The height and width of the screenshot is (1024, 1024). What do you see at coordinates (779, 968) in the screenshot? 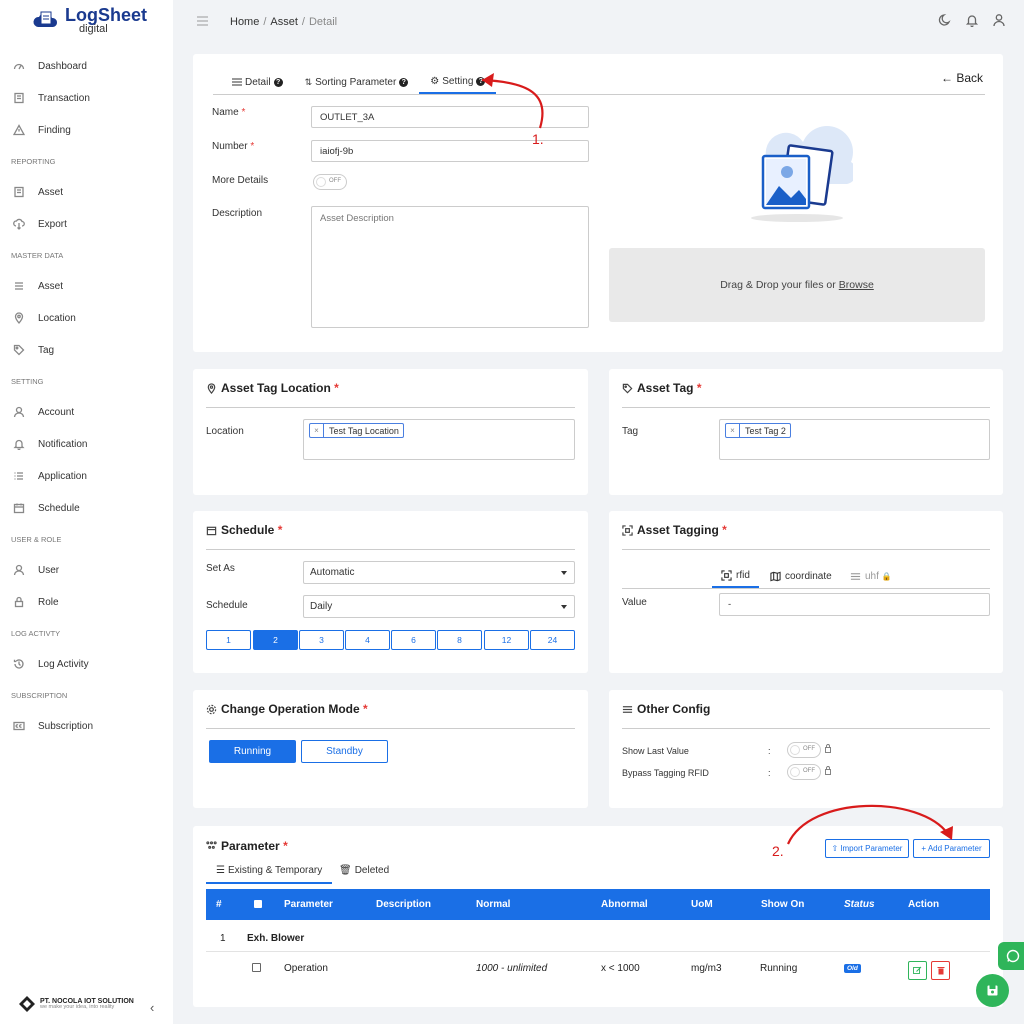
I see `param-show-on: Running` at bounding box center [779, 968].